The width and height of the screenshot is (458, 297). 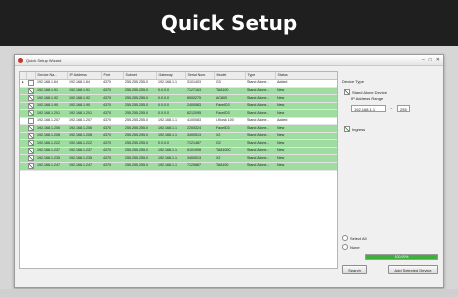 I want to click on table-cell: 2200324, so click(x=199, y=128).